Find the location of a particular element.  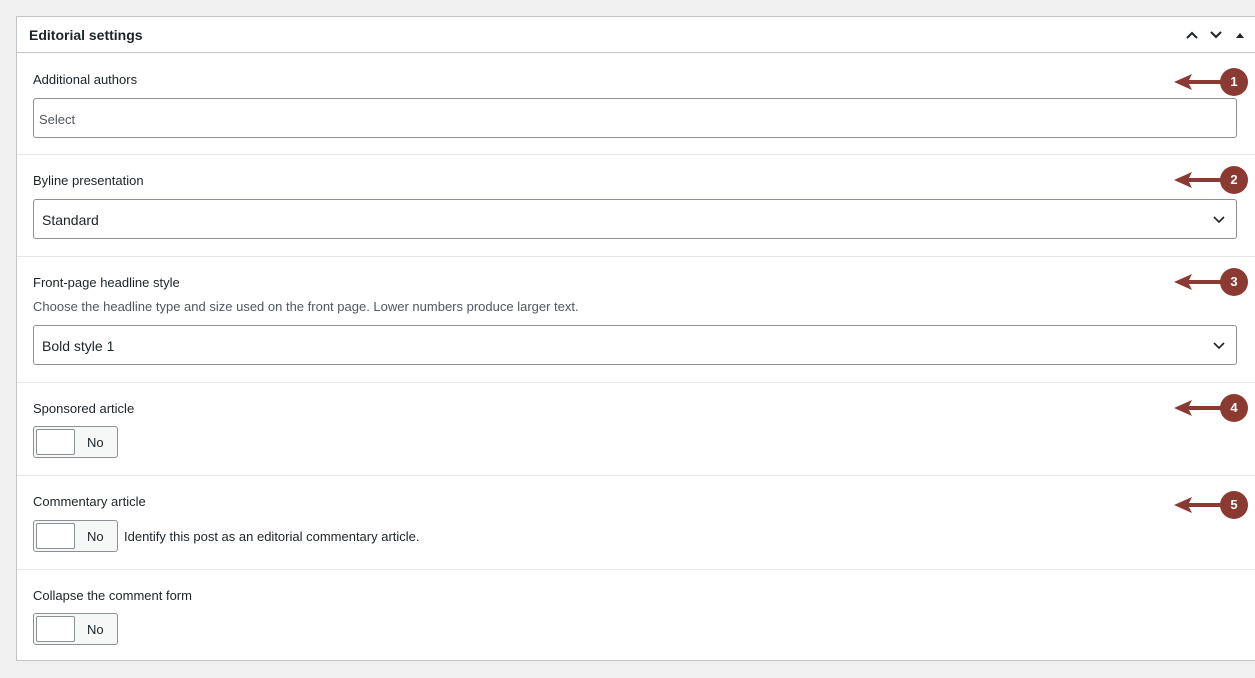

annotation-callout-5: 5 is located at coordinates (1210, 505).